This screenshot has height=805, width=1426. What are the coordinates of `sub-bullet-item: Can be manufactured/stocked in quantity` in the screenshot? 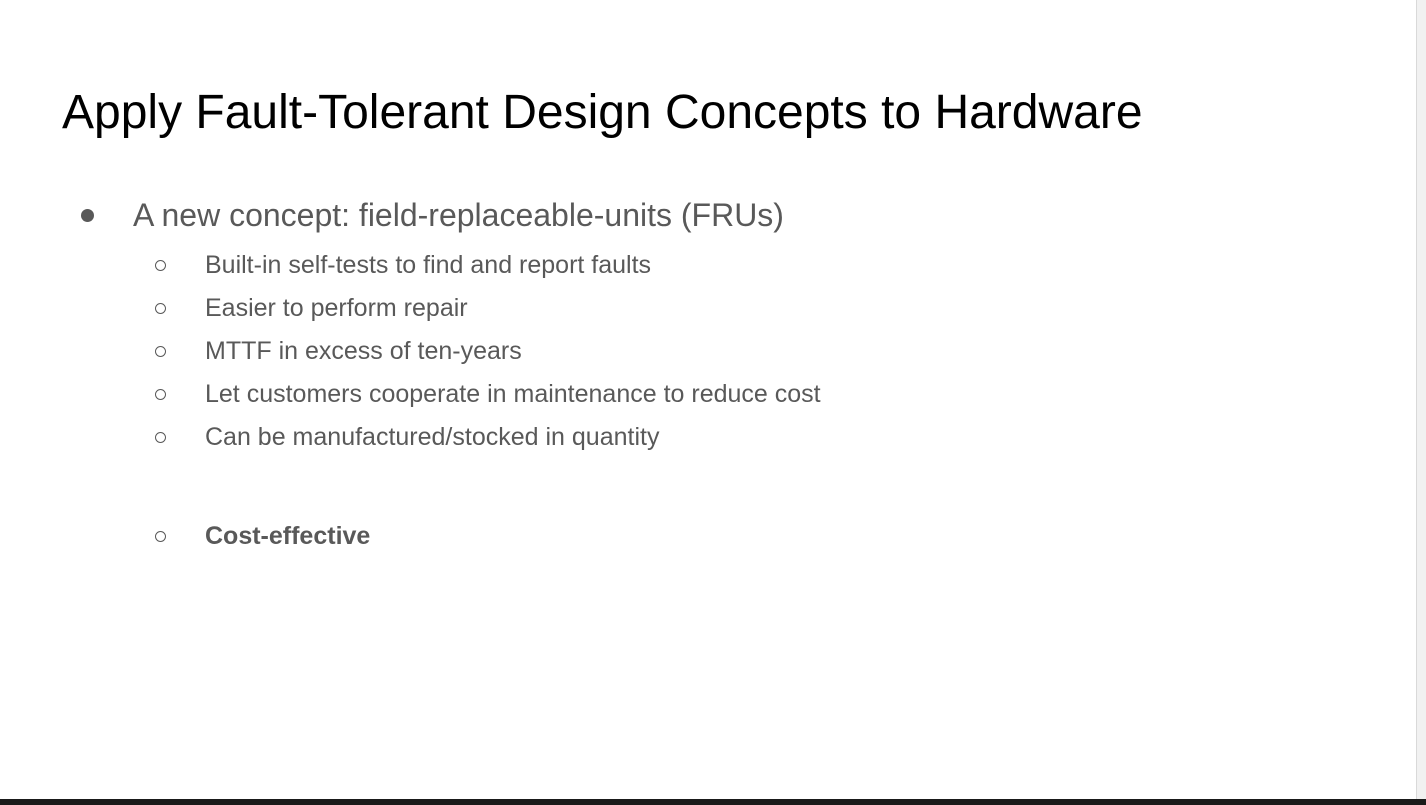 It's located at (404, 437).